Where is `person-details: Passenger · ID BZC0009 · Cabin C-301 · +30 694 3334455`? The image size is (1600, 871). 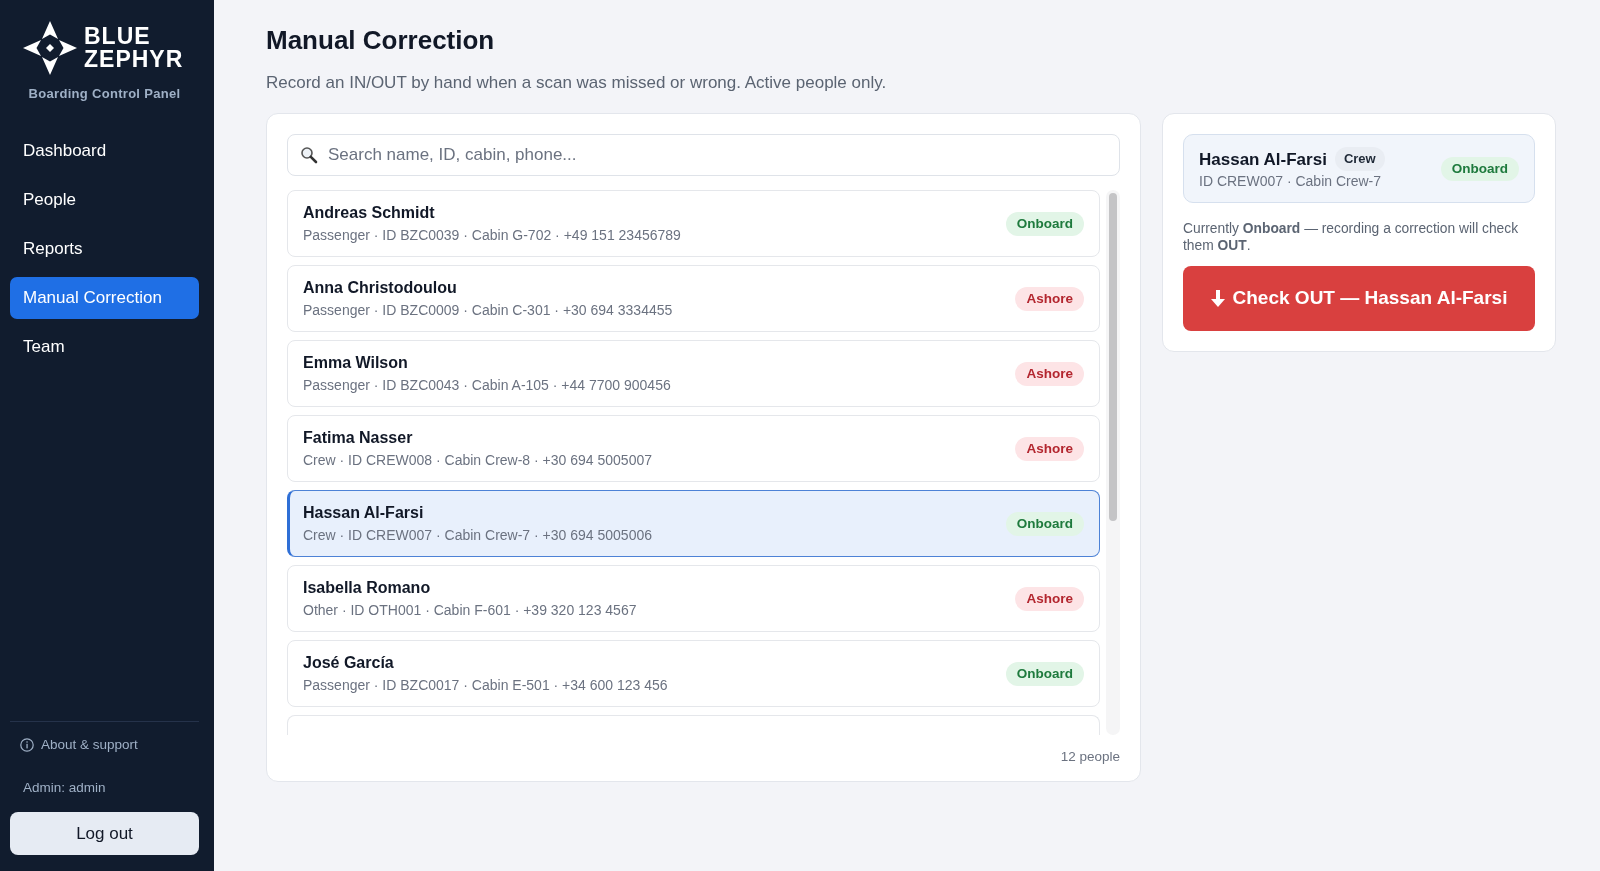 person-details: Passenger · ID BZC0009 · Cabin C-301 · +30 694 3334455 is located at coordinates (488, 310).